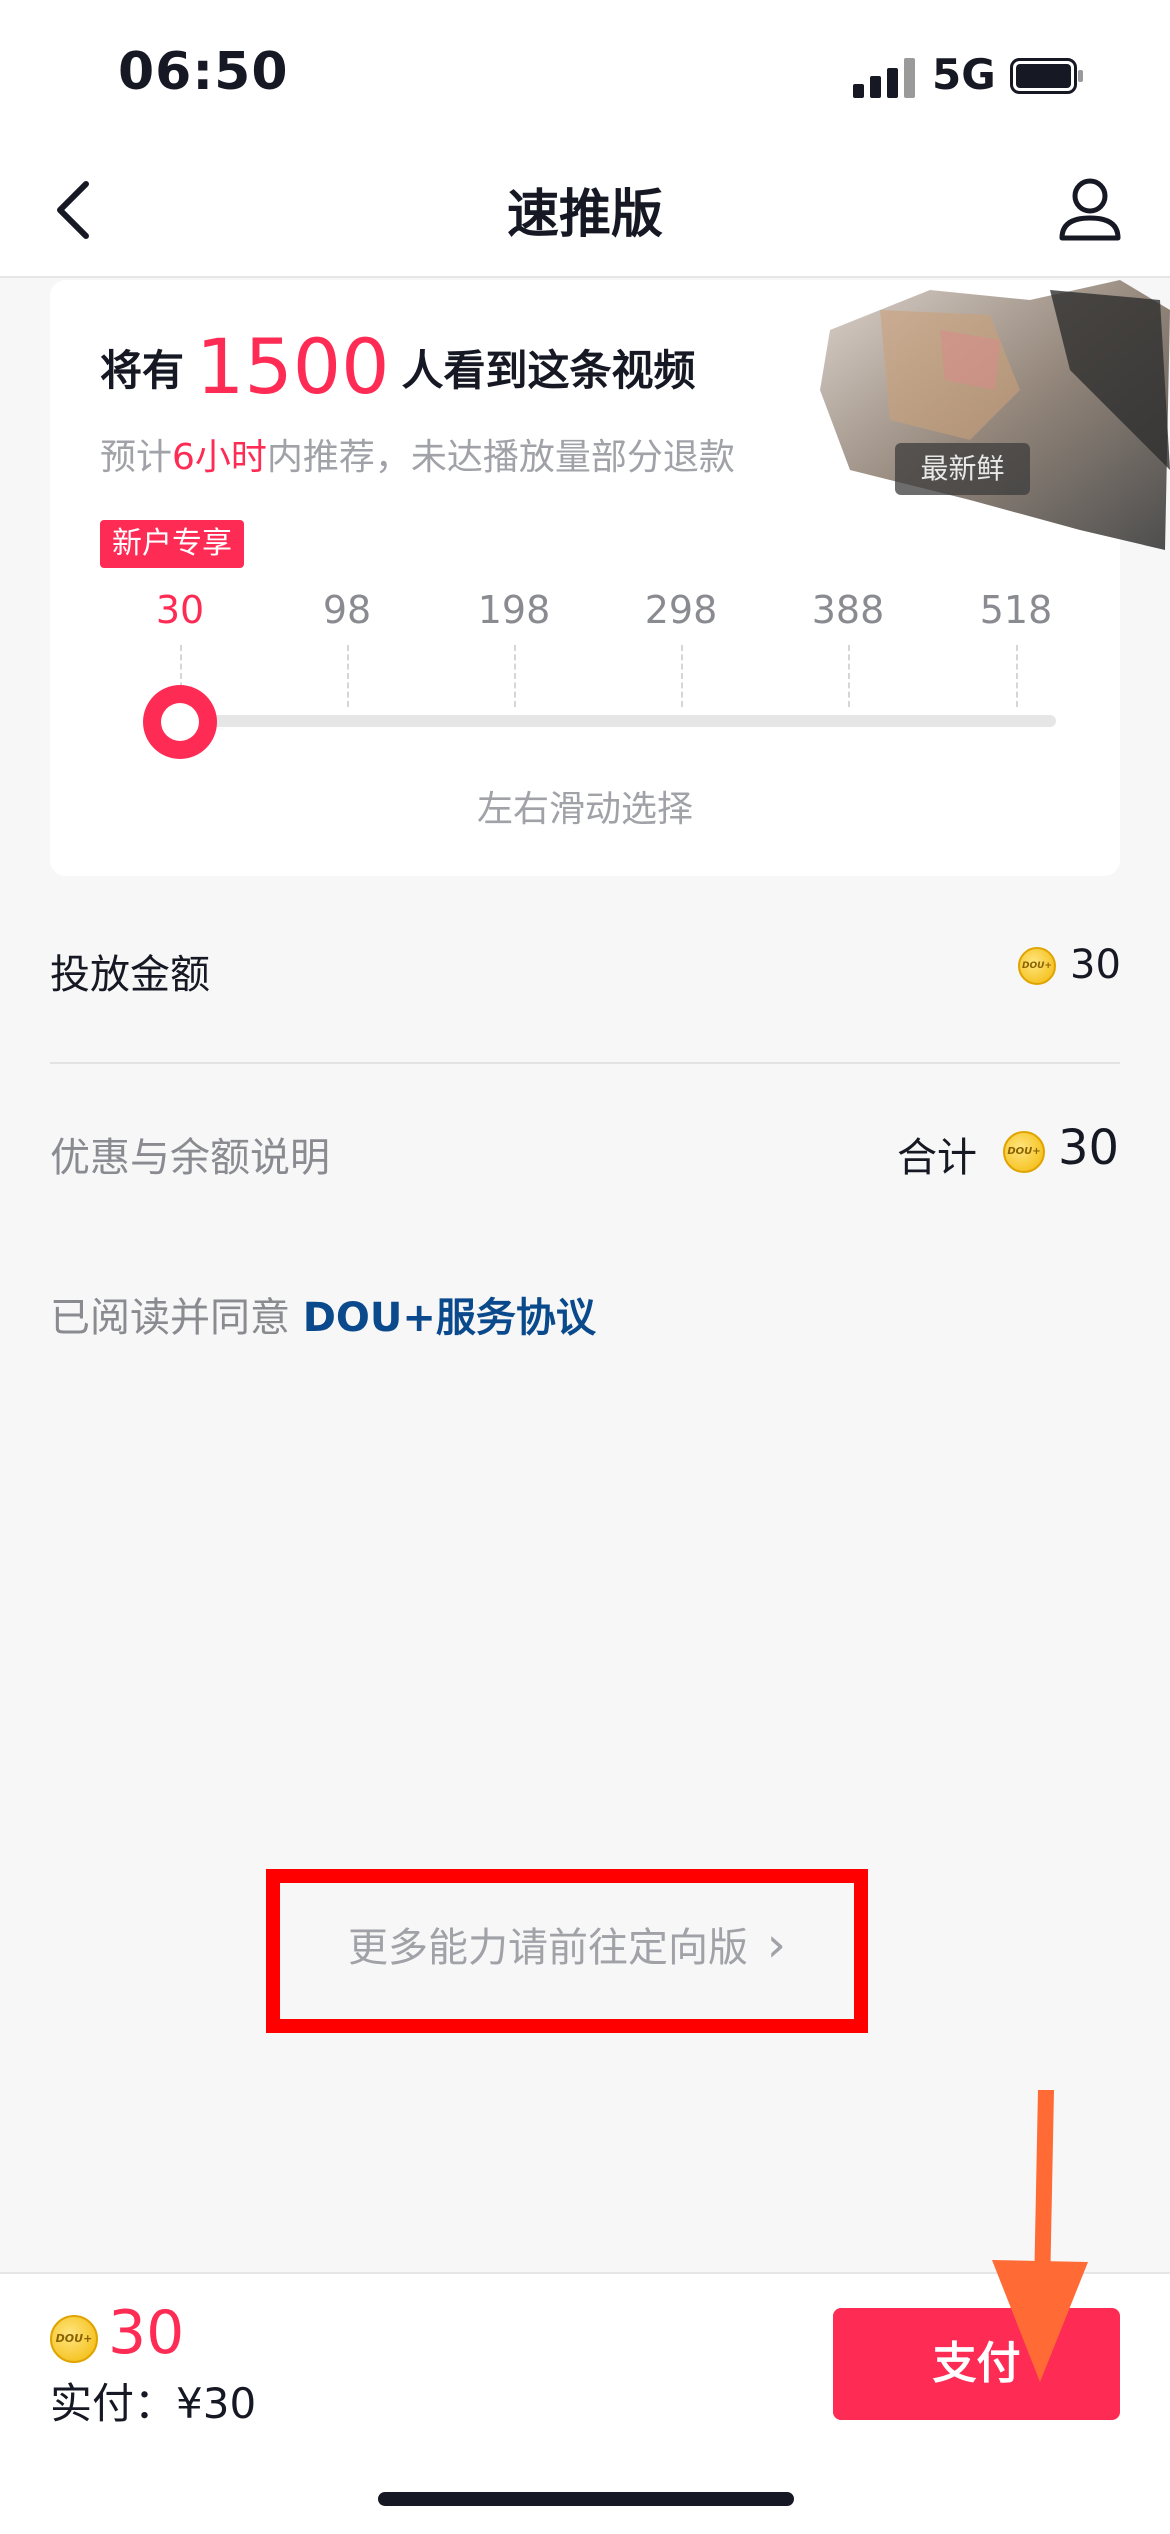  I want to click on agreement-text: 已阅读并同意 DOU+服务协议, so click(323, 1314).